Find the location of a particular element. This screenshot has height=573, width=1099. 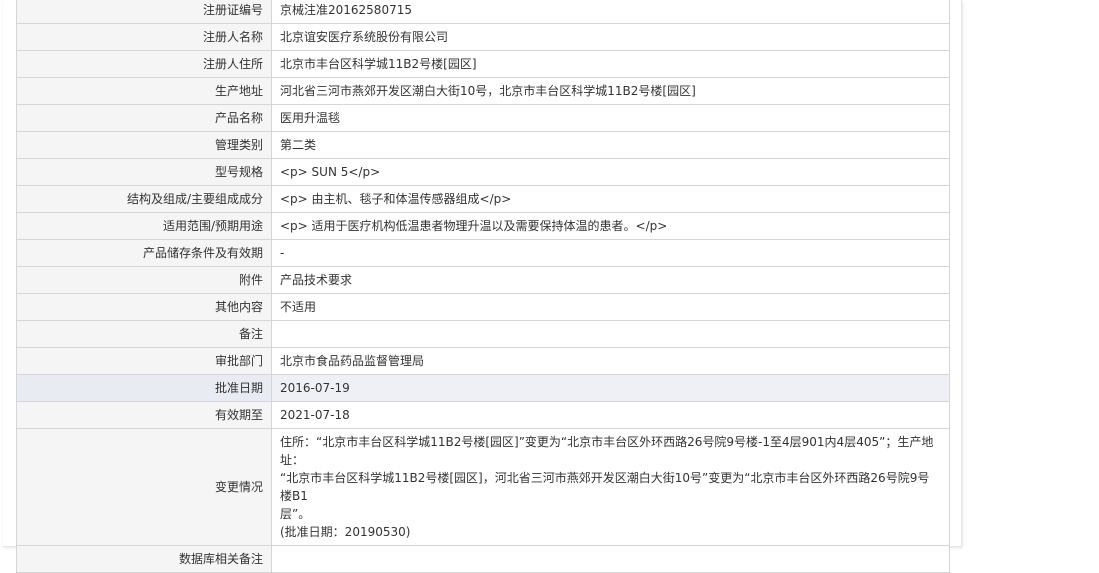

field-label: 结构及组成/主要组成成分 is located at coordinates (144, 199).